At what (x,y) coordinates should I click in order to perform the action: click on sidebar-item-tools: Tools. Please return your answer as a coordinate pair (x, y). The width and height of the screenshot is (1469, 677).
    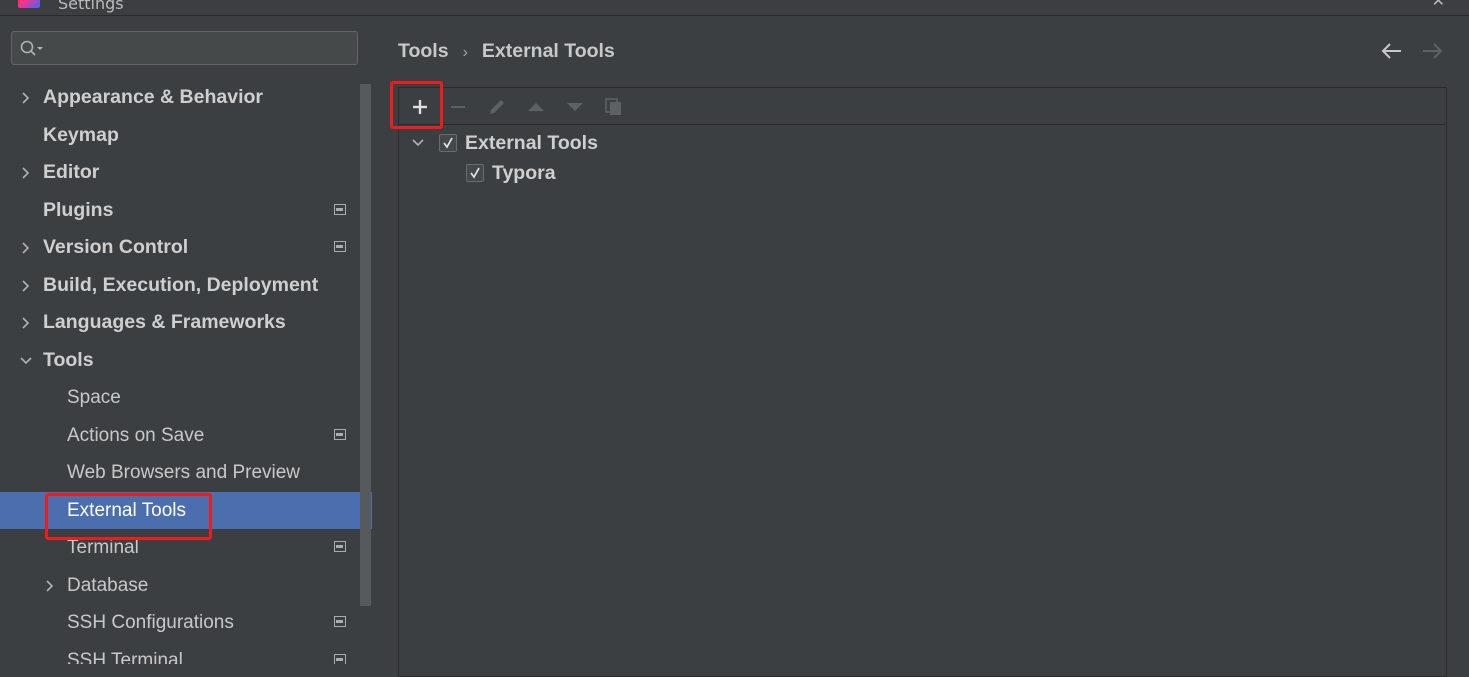
    Looking at the image, I should click on (186, 360).